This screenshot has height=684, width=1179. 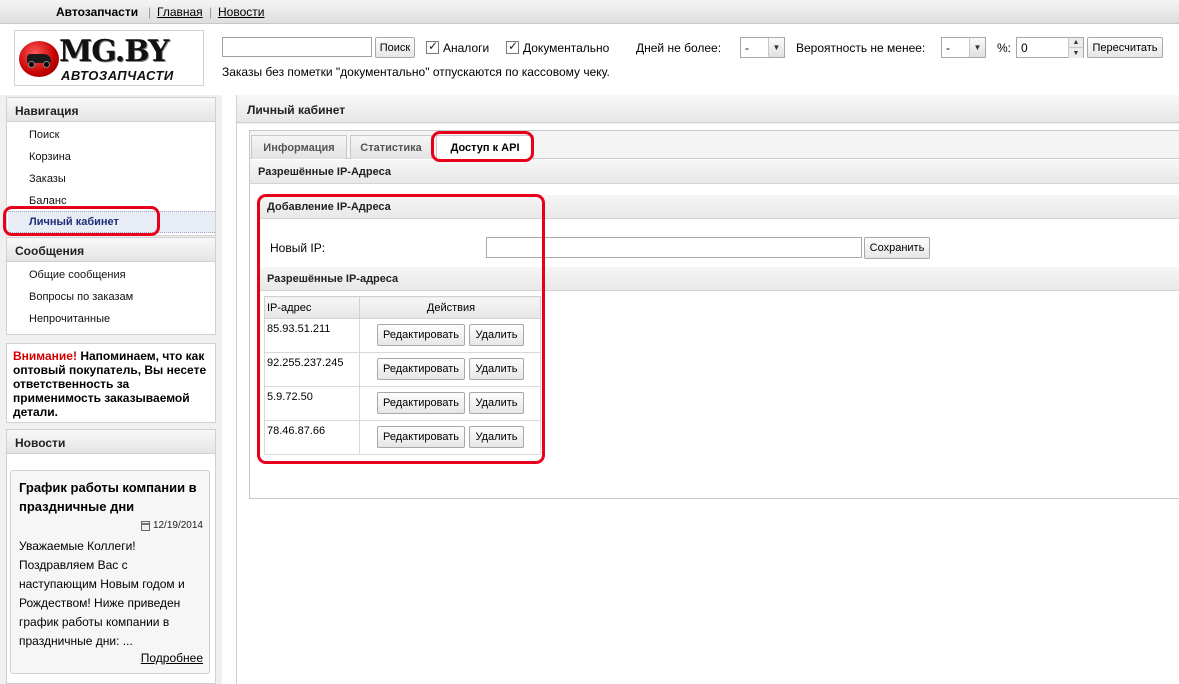 What do you see at coordinates (111, 250) in the screenshot?
I see `messages-title: Сообщения` at bounding box center [111, 250].